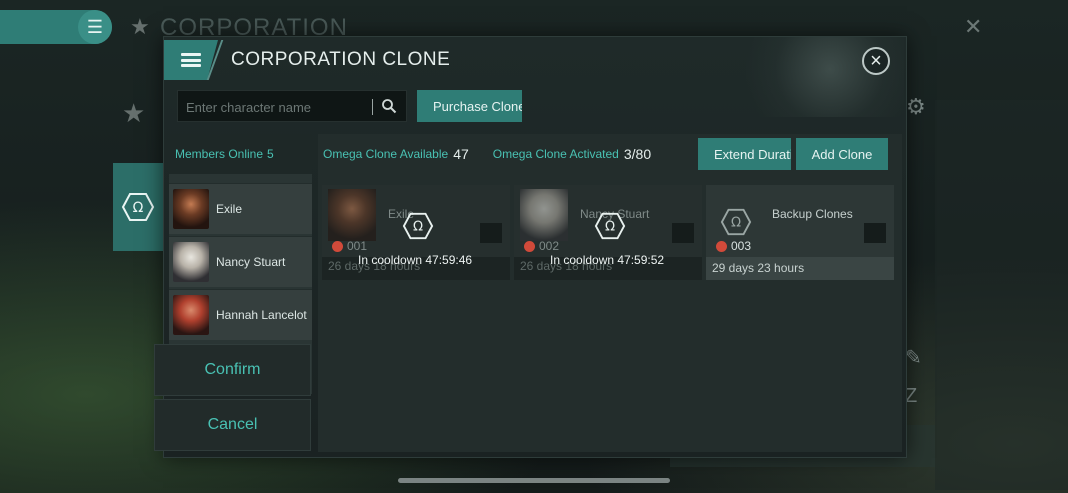  I want to click on omega-activated-label: Omega Clone Activated, so click(555, 154).